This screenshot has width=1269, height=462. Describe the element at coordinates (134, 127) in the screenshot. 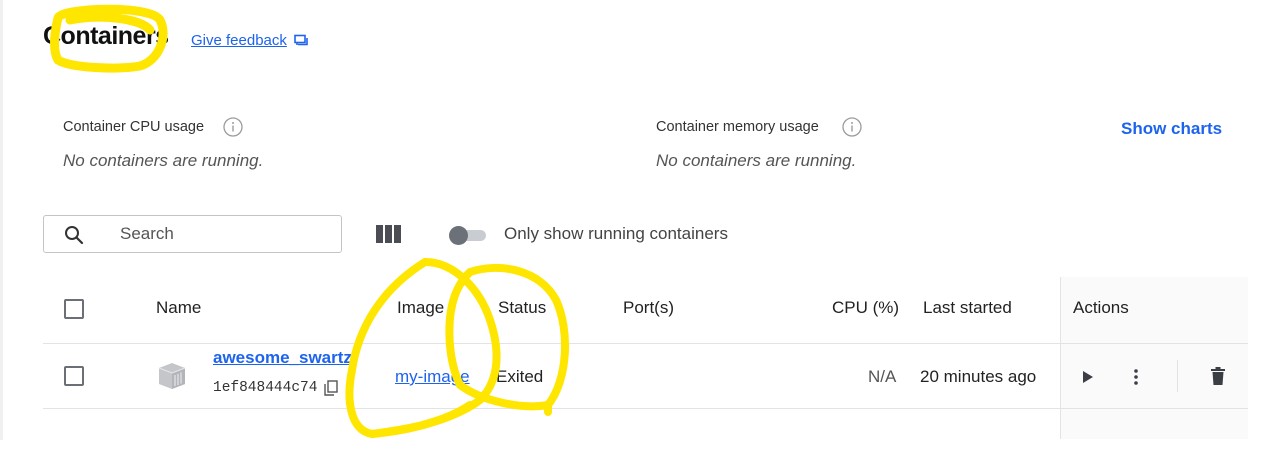

I see `cpu-usage-label: Container CPU usage` at that location.